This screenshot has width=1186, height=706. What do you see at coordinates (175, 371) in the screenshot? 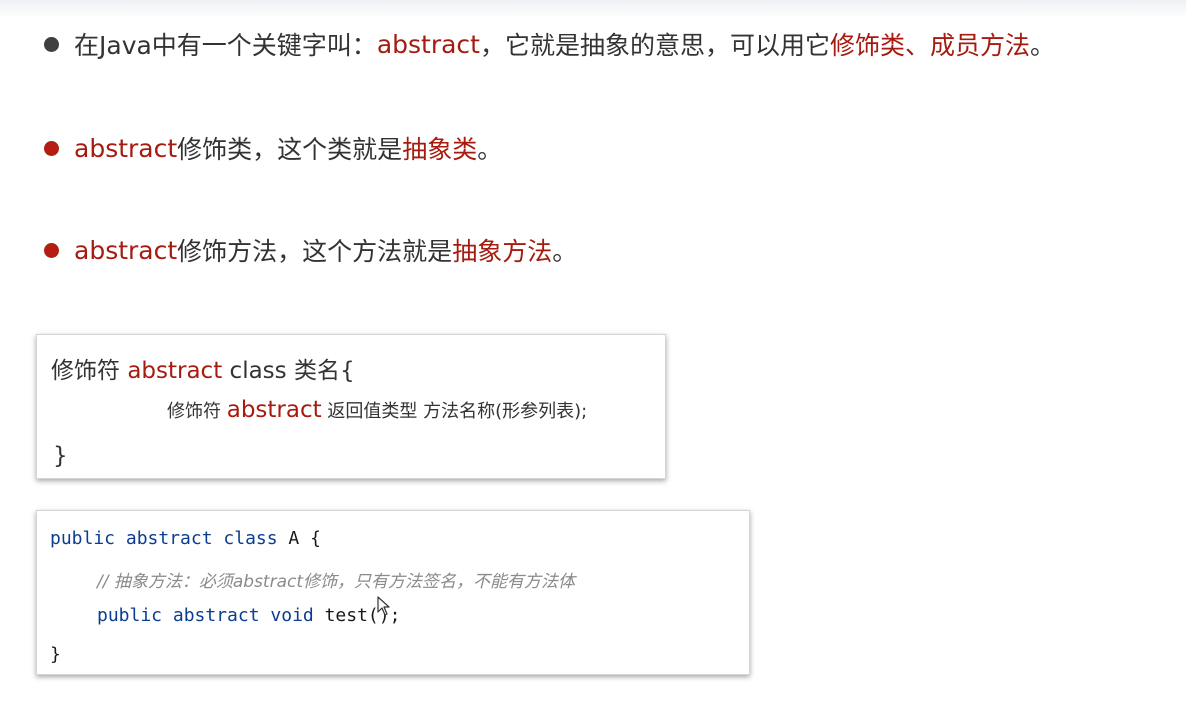
I see `syntax-abstract-keyword: abstract` at bounding box center [175, 371].